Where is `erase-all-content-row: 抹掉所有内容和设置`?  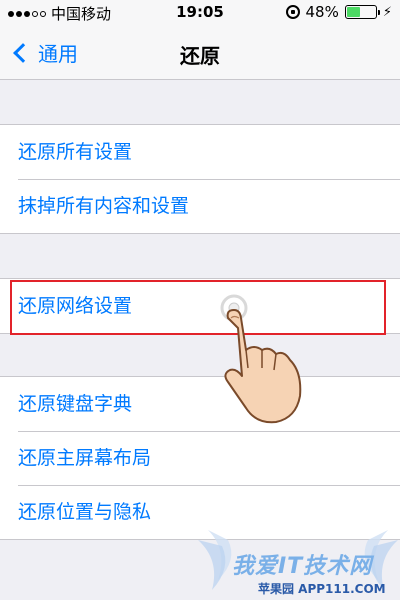
erase-all-content-row: 抹掉所有内容和设置 is located at coordinates (200, 206).